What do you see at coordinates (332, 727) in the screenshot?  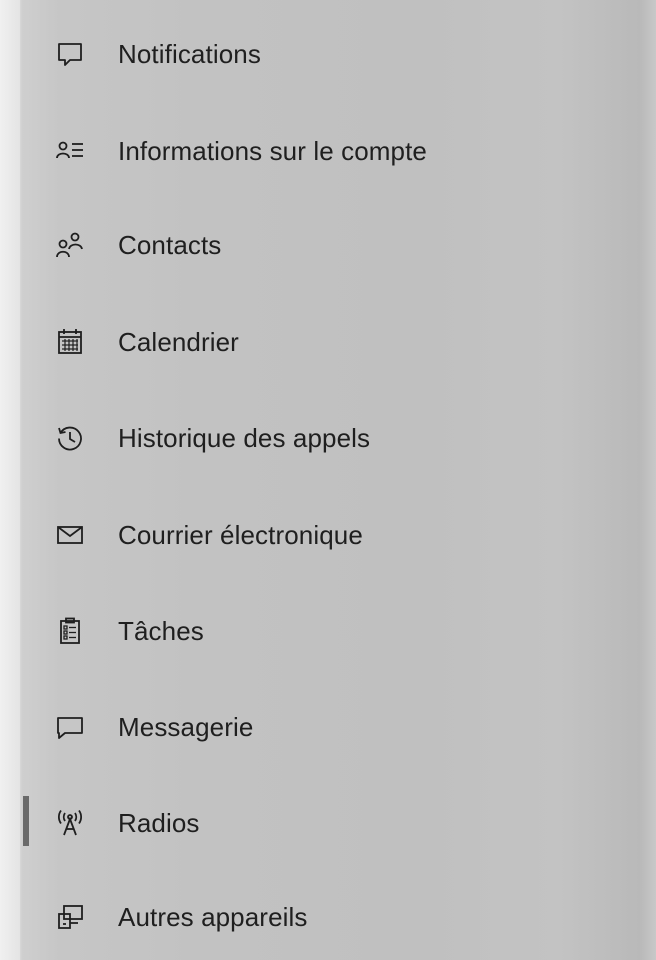 I see `sidebar-item-messaging: Messagerie` at bounding box center [332, 727].